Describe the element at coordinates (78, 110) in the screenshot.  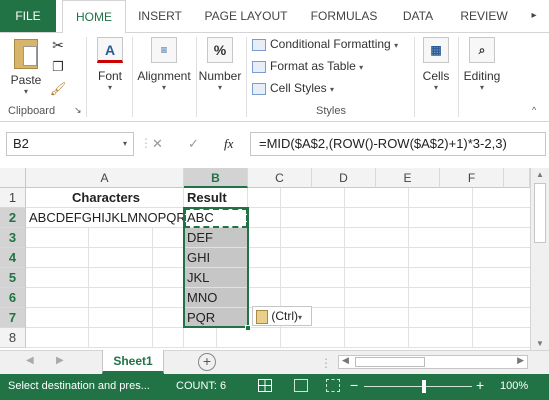
I see `dialog-launcher-icon: ↘` at that location.